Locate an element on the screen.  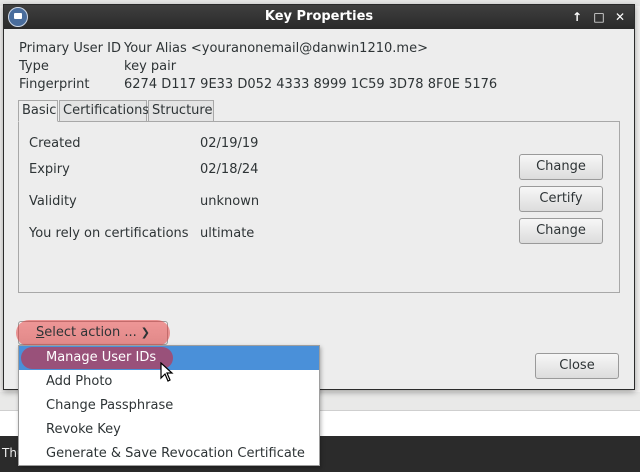
fingerprint-label: Fingerprint is located at coordinates (54, 84).